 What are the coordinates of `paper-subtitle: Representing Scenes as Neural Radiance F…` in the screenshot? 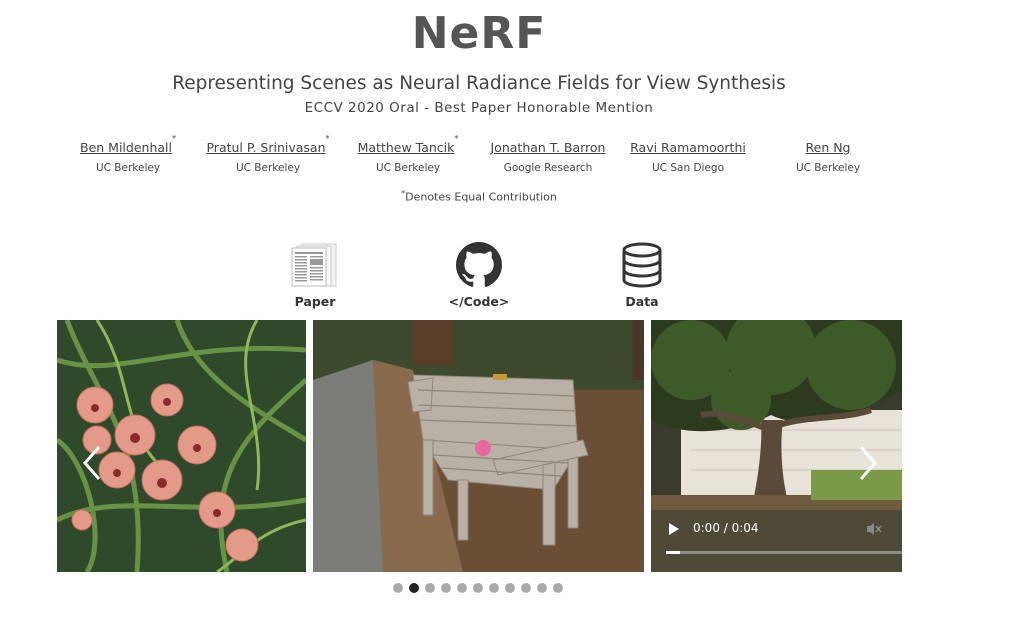 It's located at (479, 83).